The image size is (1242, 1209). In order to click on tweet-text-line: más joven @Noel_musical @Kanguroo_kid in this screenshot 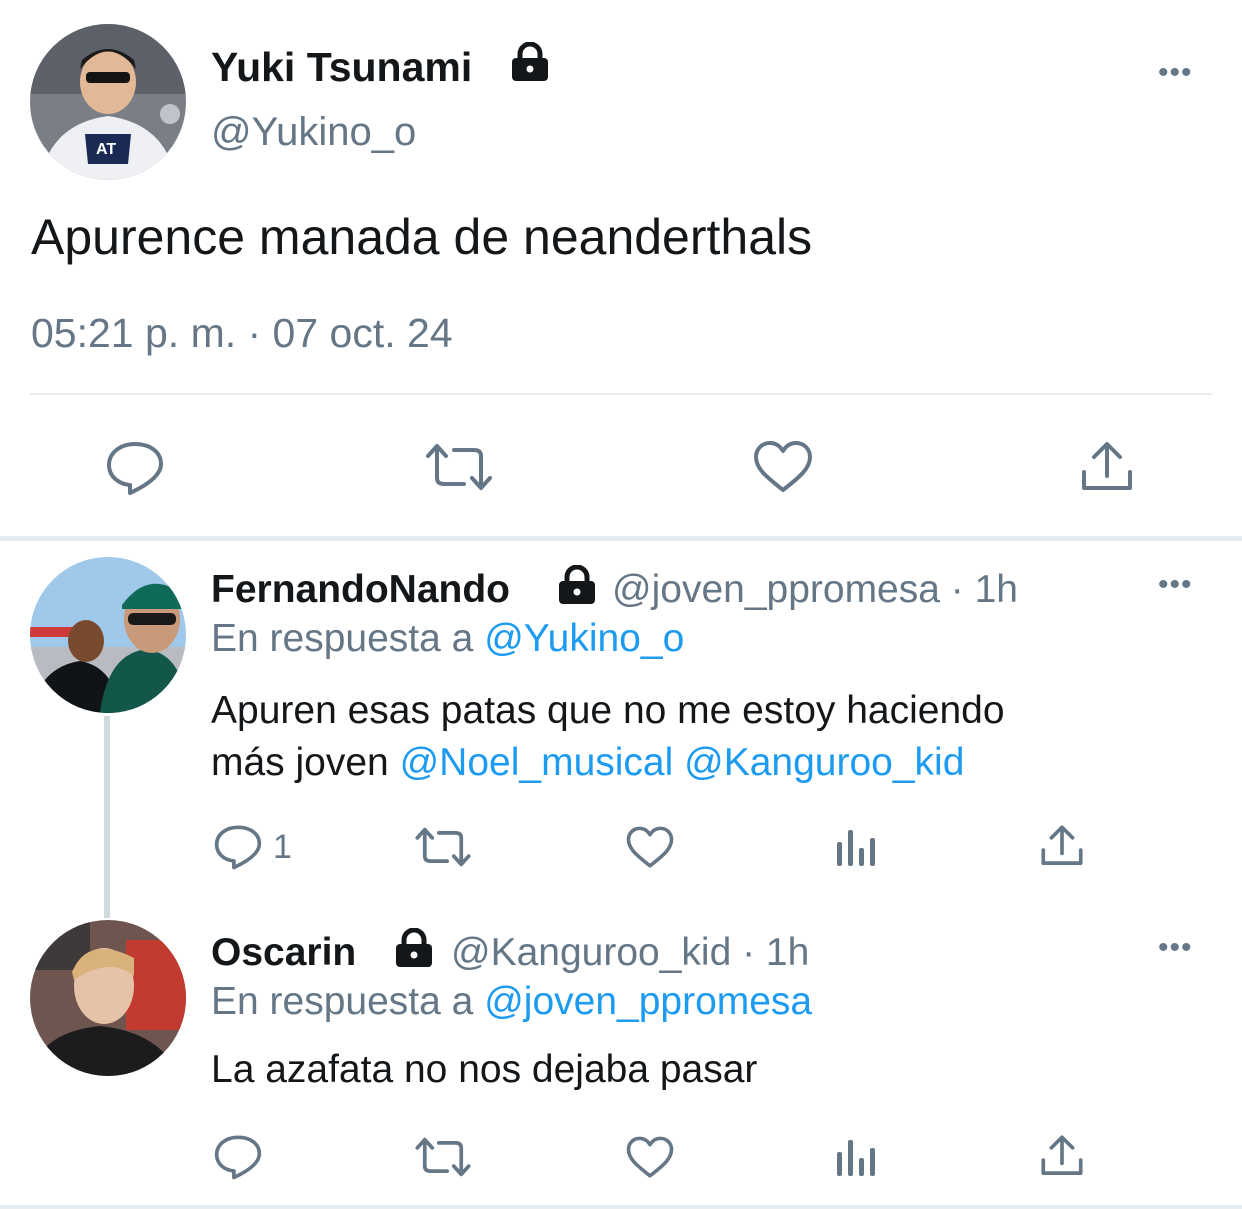, I will do `click(608, 763)`.